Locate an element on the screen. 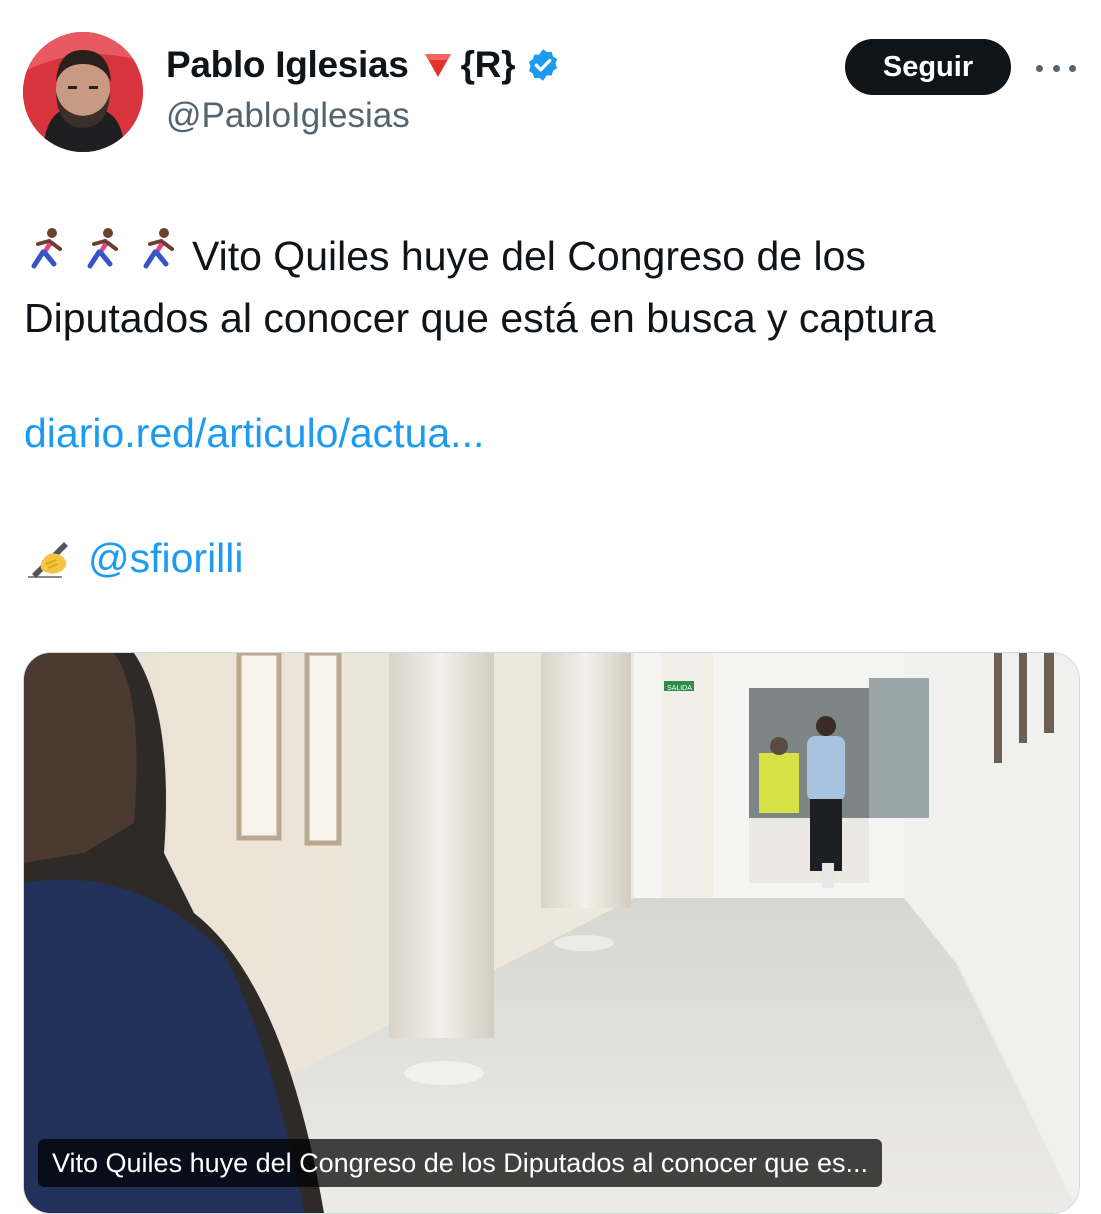  tweet-line-1: Vito Quiles huye del Congreso de los is located at coordinates (529, 256).